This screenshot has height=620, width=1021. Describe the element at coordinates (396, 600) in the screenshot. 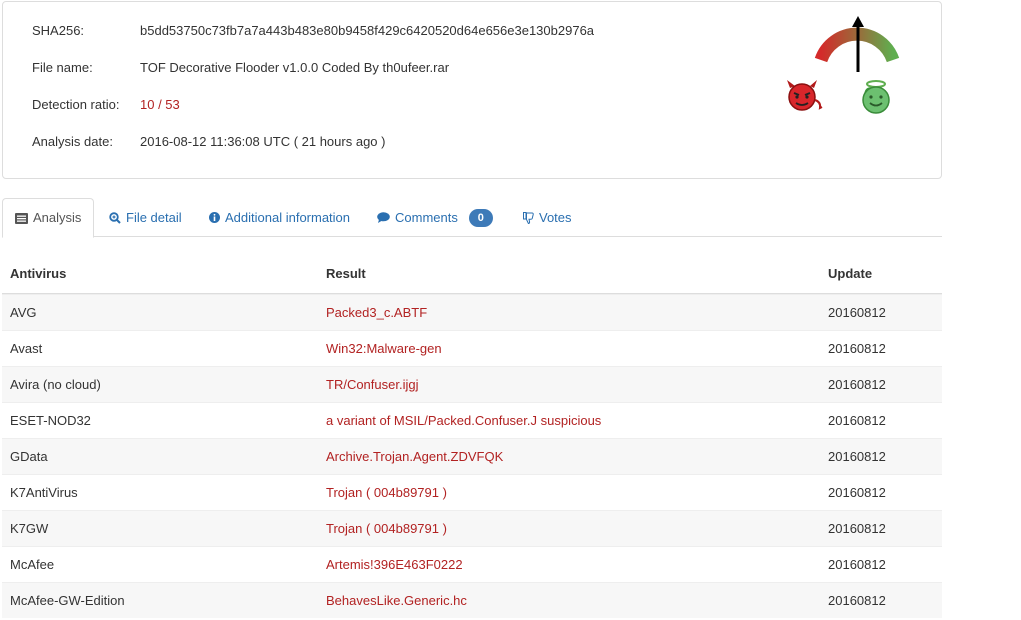

I see `detection-result: BehavesLike.Generic.hc` at that location.